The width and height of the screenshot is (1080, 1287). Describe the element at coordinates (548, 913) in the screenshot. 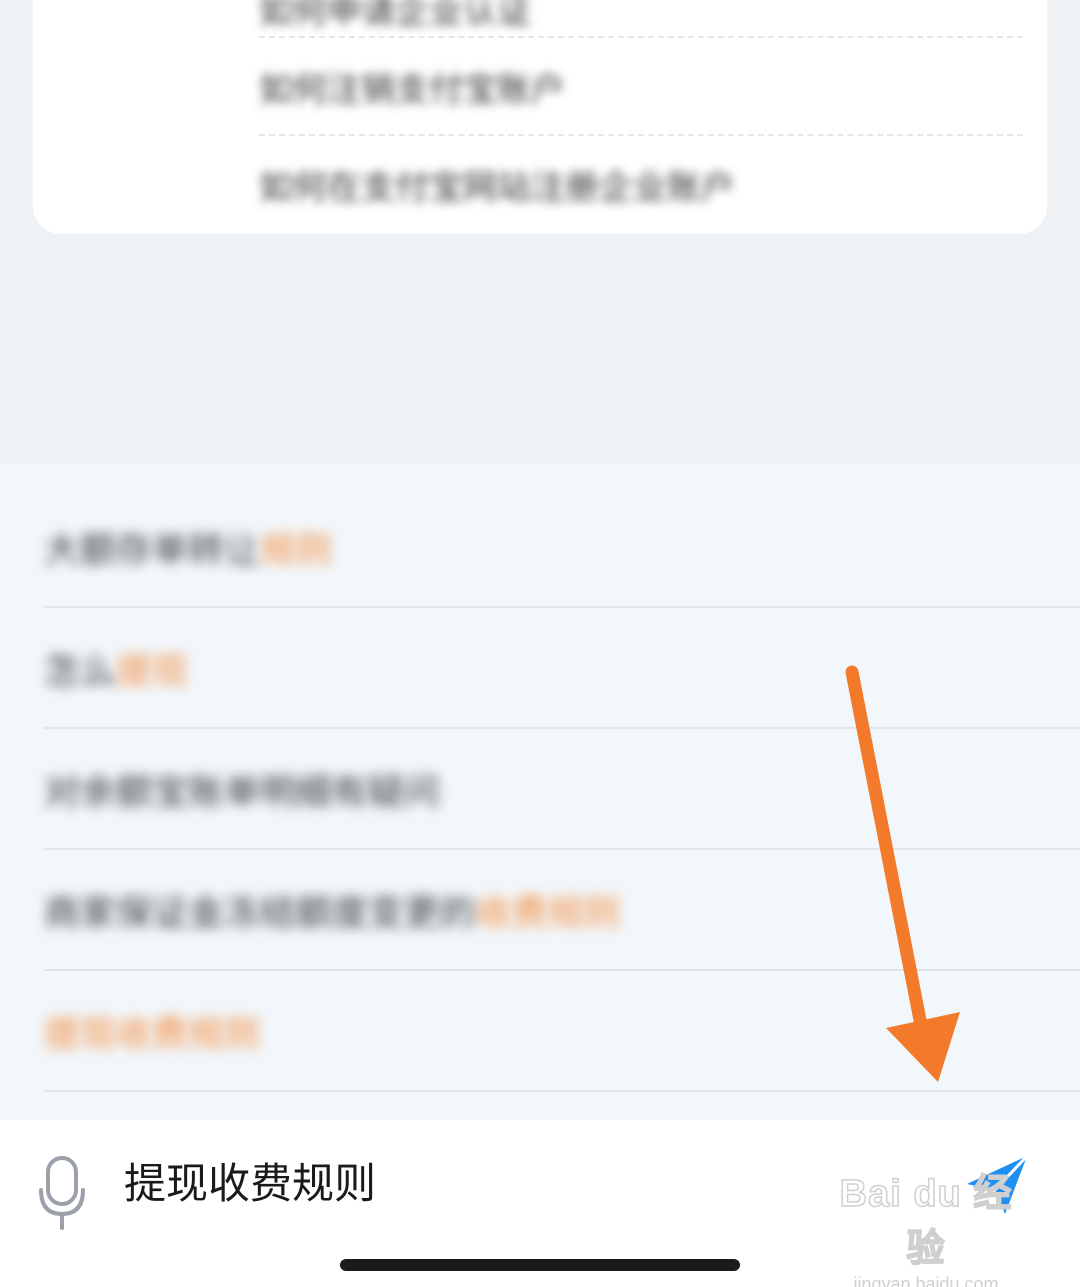

I see `suggestion-highlight: 收费规则` at that location.